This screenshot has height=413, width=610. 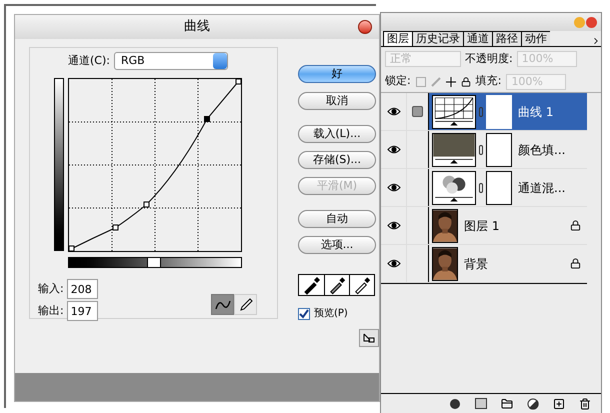 I want to click on move-icon, so click(x=451, y=81).